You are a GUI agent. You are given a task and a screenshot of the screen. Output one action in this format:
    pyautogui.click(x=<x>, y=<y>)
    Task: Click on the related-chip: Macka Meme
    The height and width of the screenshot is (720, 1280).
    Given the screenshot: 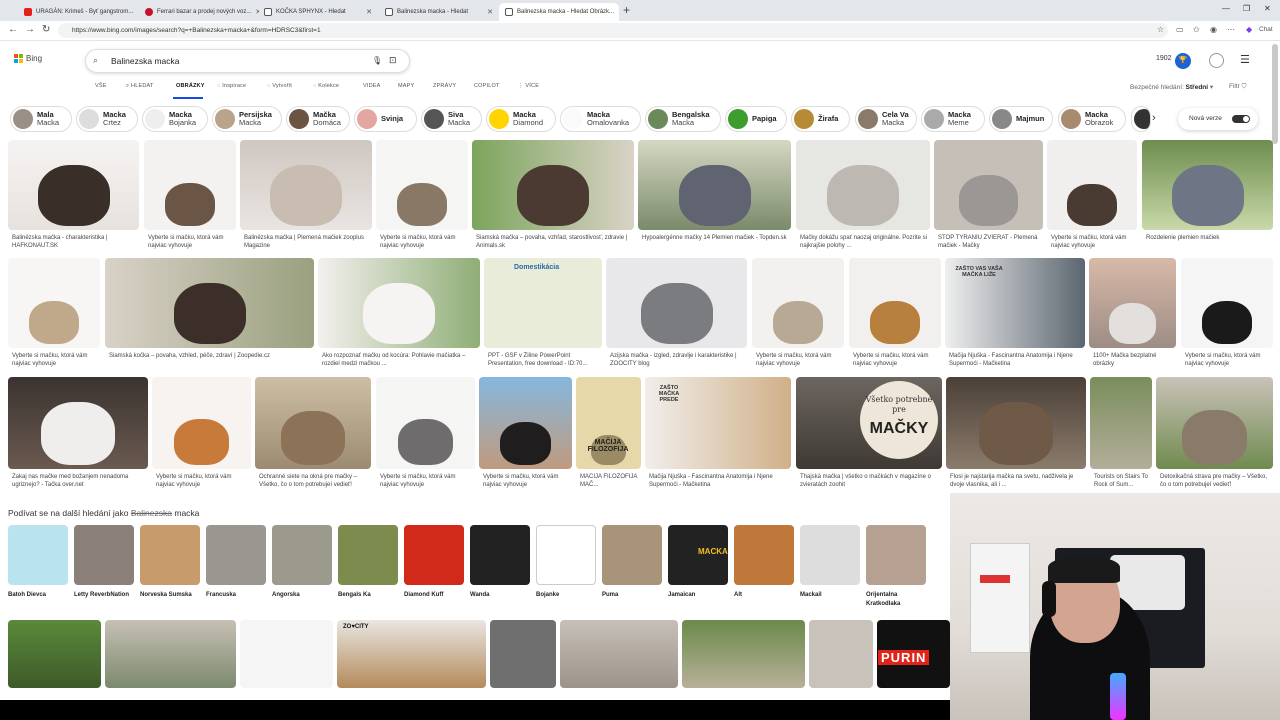 What is the action you would take?
    pyautogui.click(x=953, y=119)
    